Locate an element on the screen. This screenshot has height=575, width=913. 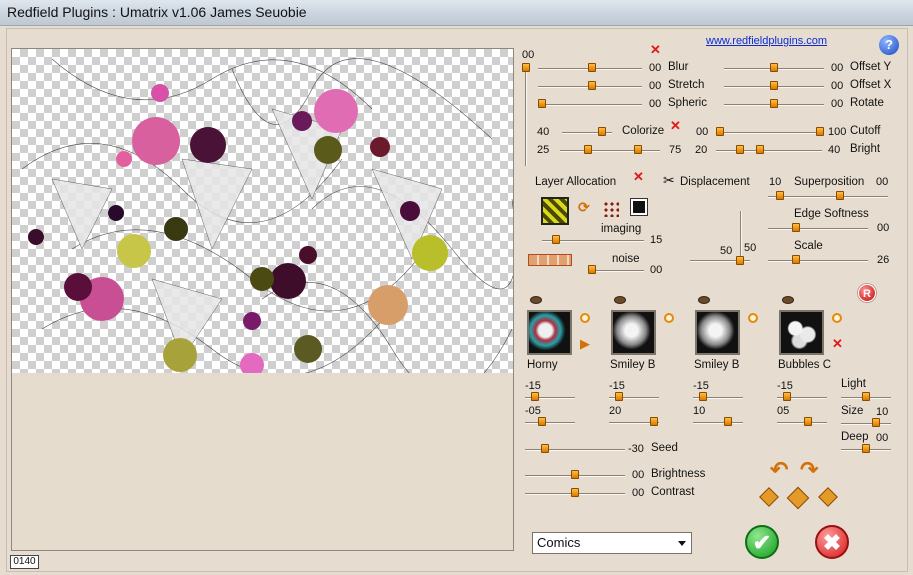
scissors-icon: ✂ is located at coordinates (669, 180).